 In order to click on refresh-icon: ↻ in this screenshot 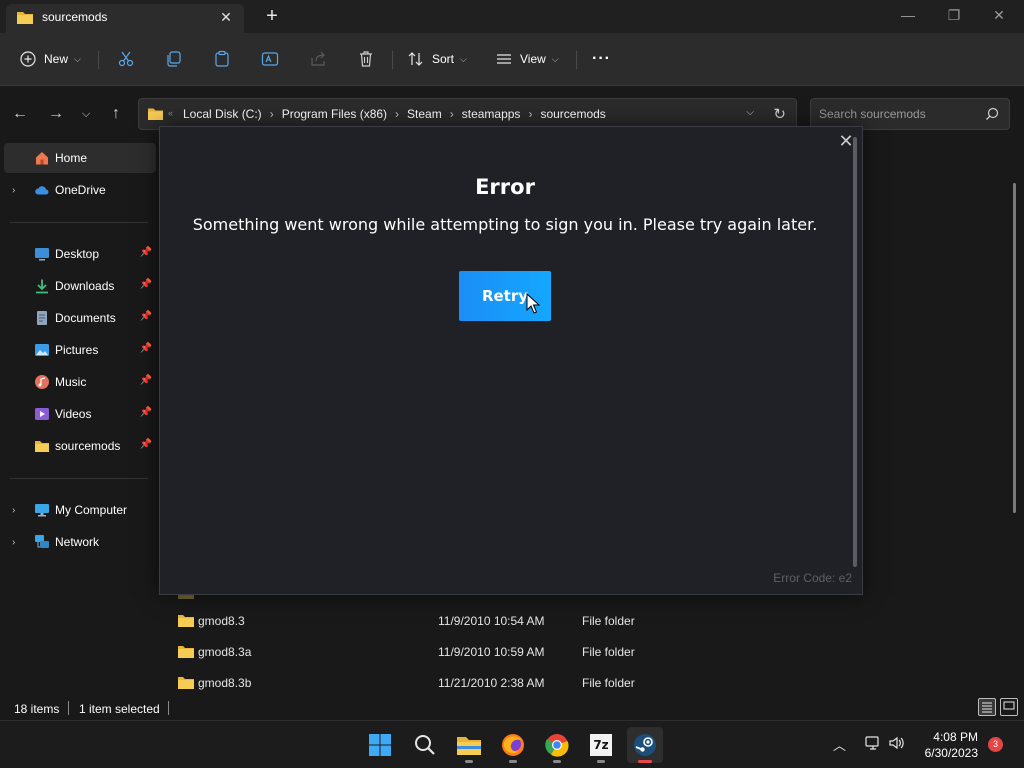, I will do `click(779, 114)`.